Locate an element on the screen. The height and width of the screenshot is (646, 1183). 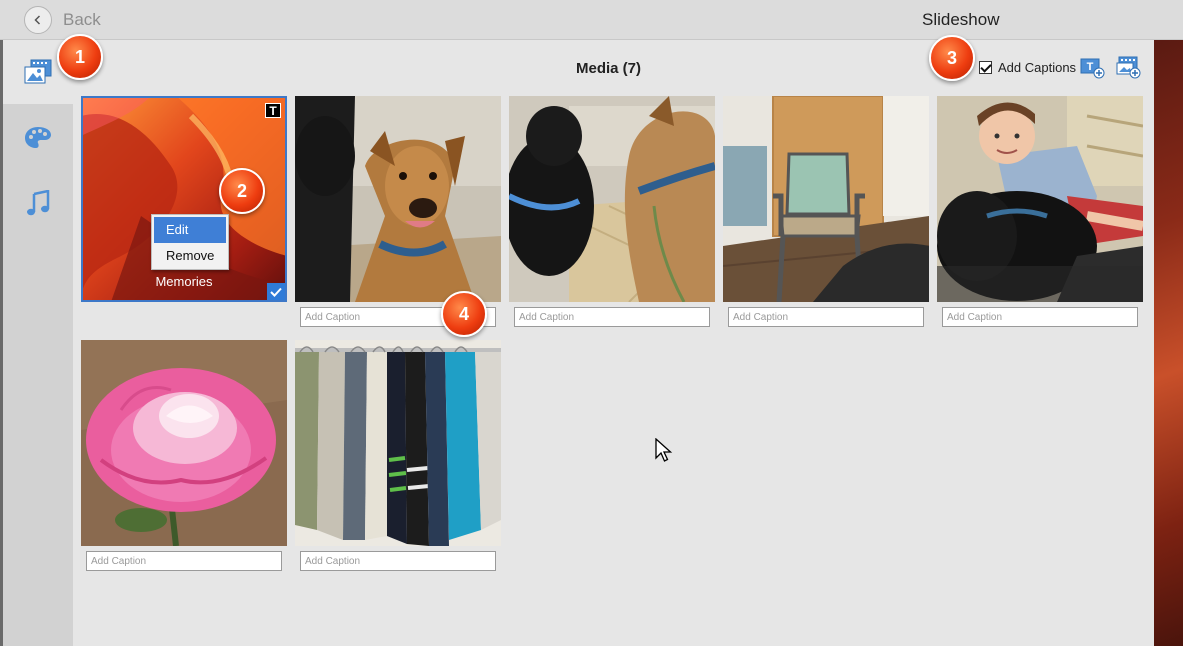
back-button: Back is located at coordinates (62, 20).